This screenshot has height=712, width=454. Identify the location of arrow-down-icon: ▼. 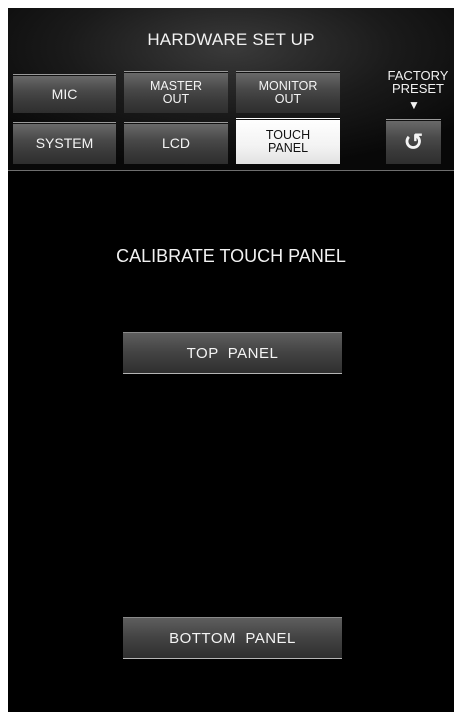
(414, 105).